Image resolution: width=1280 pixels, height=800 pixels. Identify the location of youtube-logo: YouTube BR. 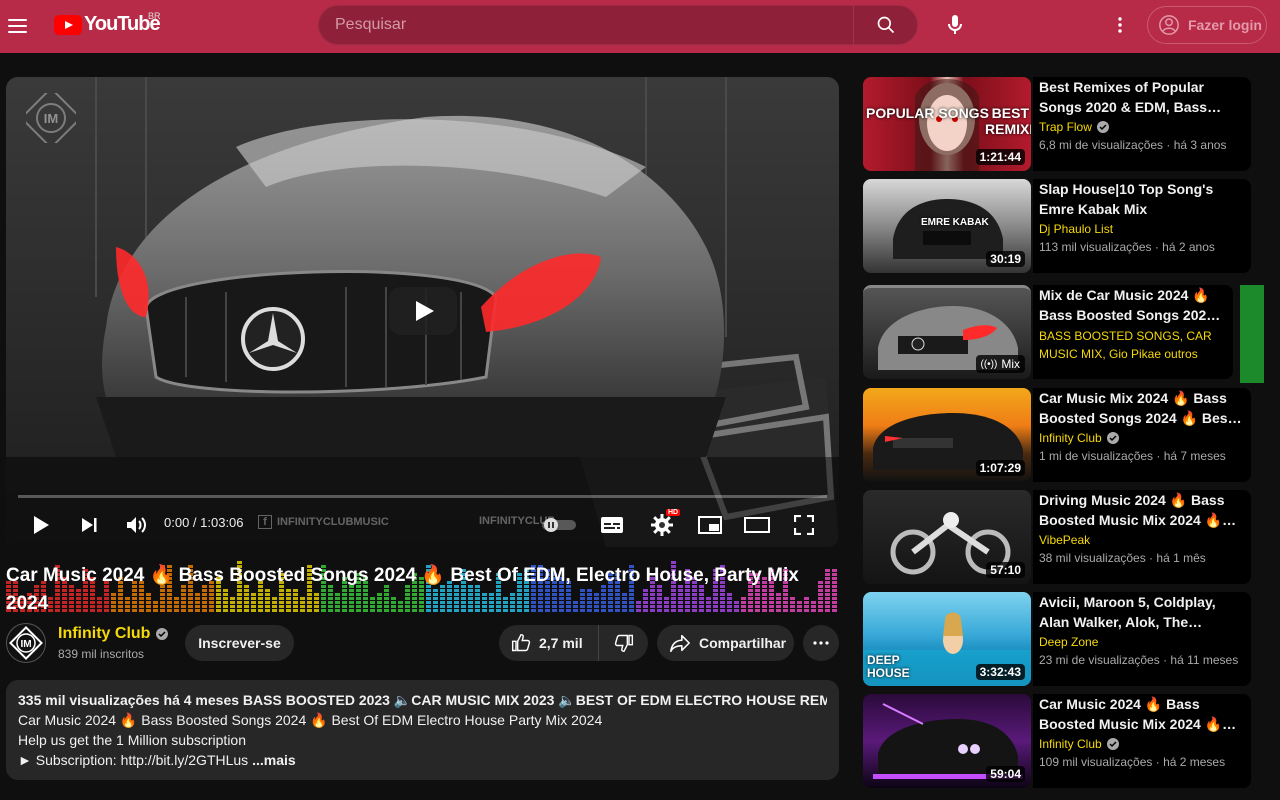
(107, 23).